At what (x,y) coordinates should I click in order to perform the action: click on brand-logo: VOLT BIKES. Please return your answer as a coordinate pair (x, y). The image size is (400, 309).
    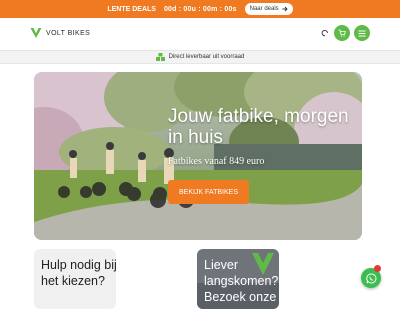
    Looking at the image, I should click on (60, 33).